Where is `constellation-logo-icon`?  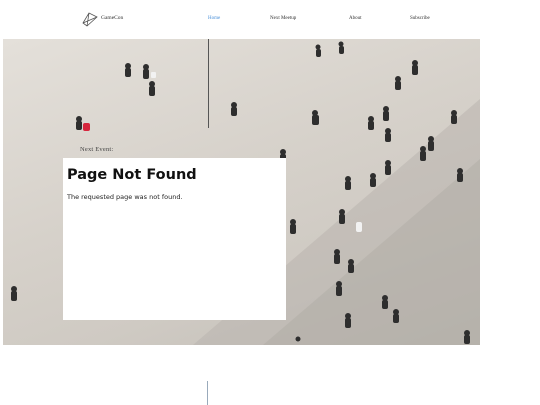
constellation-logo-icon is located at coordinates (90, 19).